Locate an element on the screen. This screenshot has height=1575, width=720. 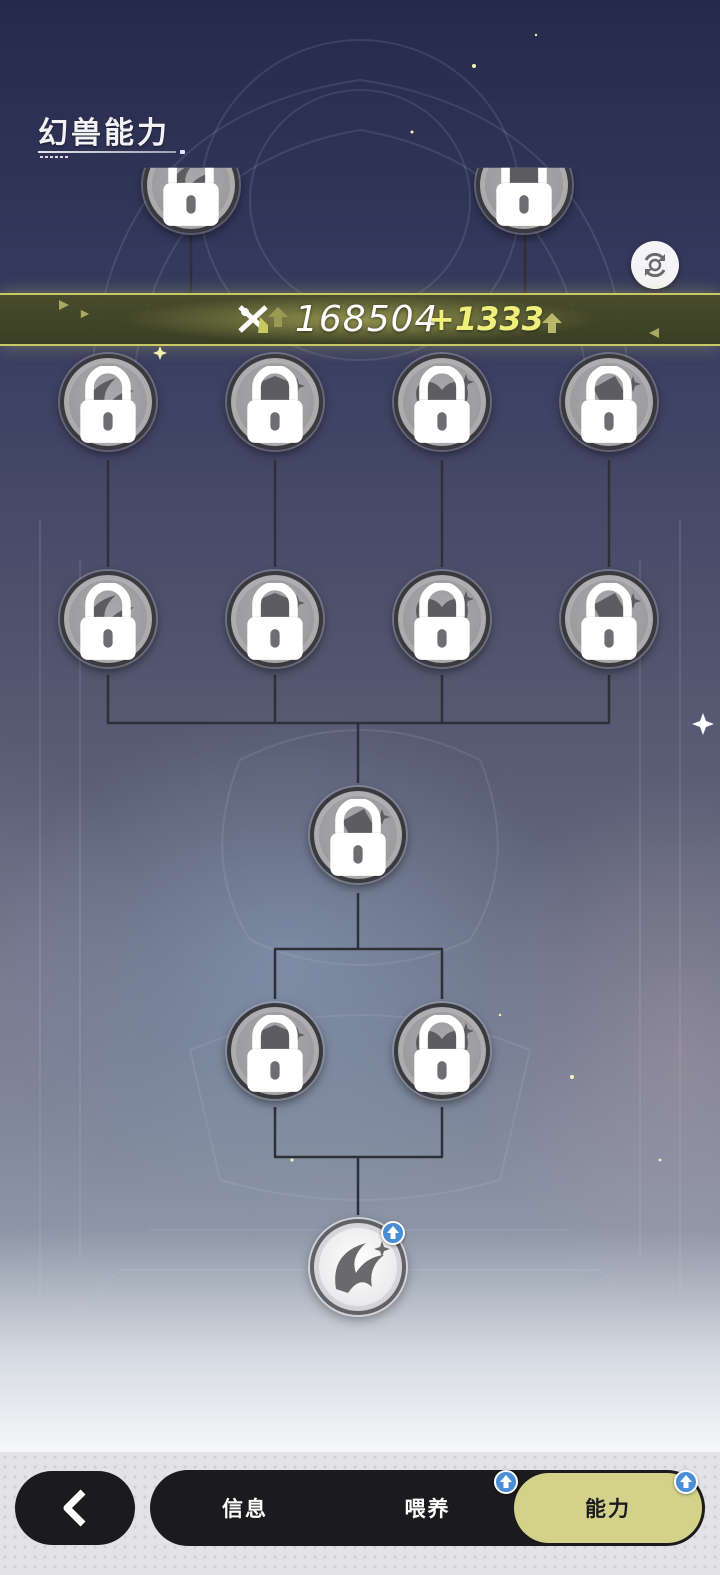
combat-power-icon is located at coordinates (253, 319).